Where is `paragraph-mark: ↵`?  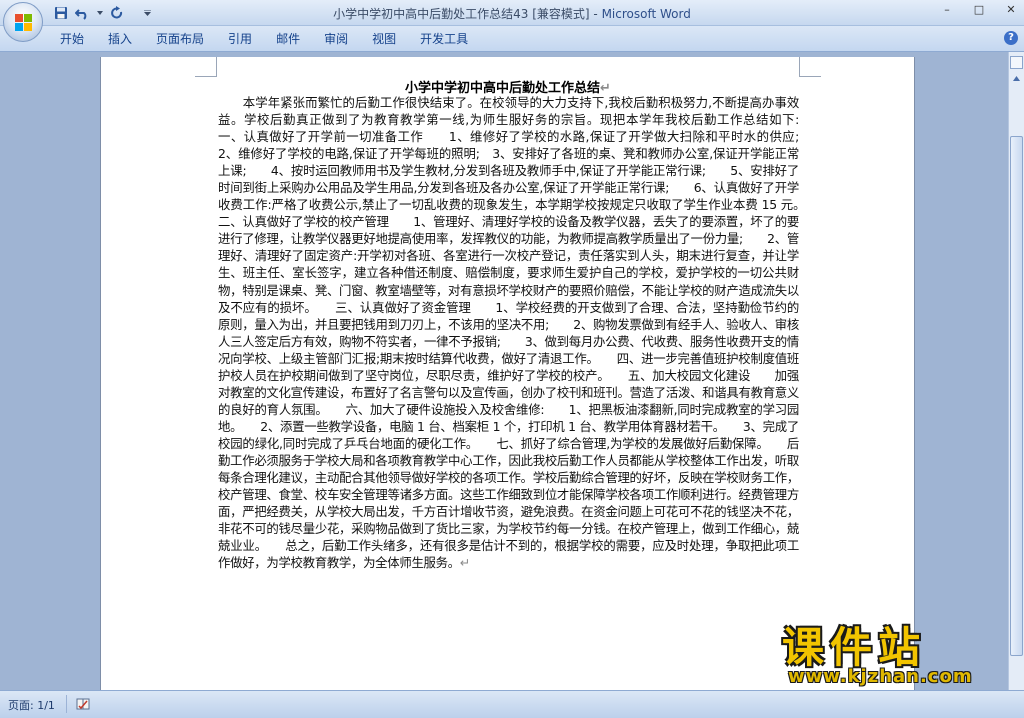 paragraph-mark: ↵ is located at coordinates (464, 563).